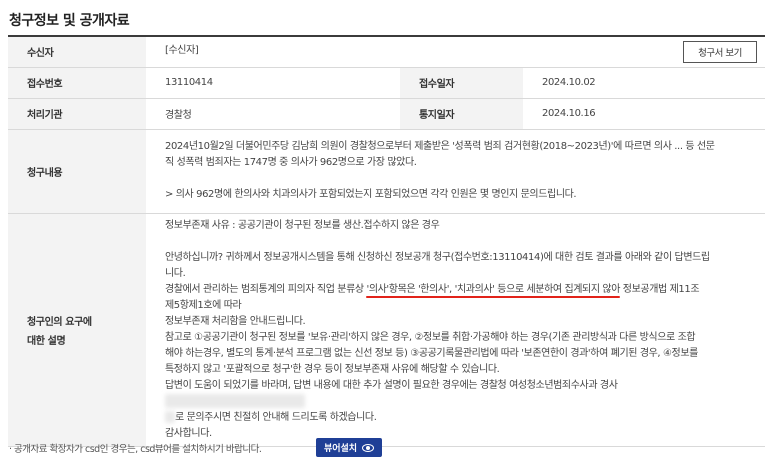 The width and height of the screenshot is (773, 470). What do you see at coordinates (77, 330) in the screenshot?
I see `explanation-label: 청구인의 요구에 대한 설명` at bounding box center [77, 330].